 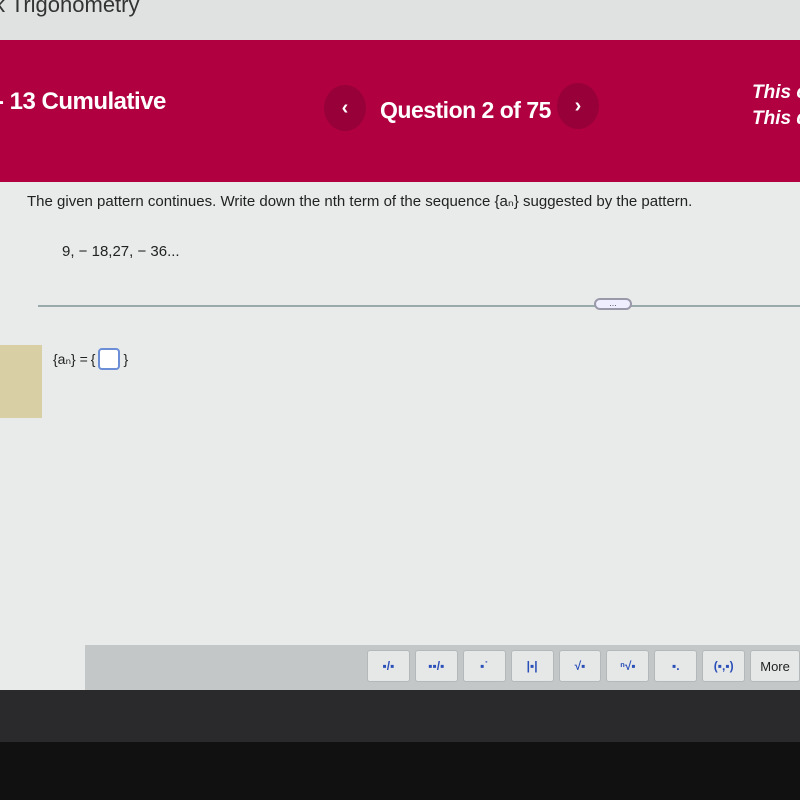 What do you see at coordinates (400, 716) in the screenshot?
I see `screen-bezel` at bounding box center [400, 716].